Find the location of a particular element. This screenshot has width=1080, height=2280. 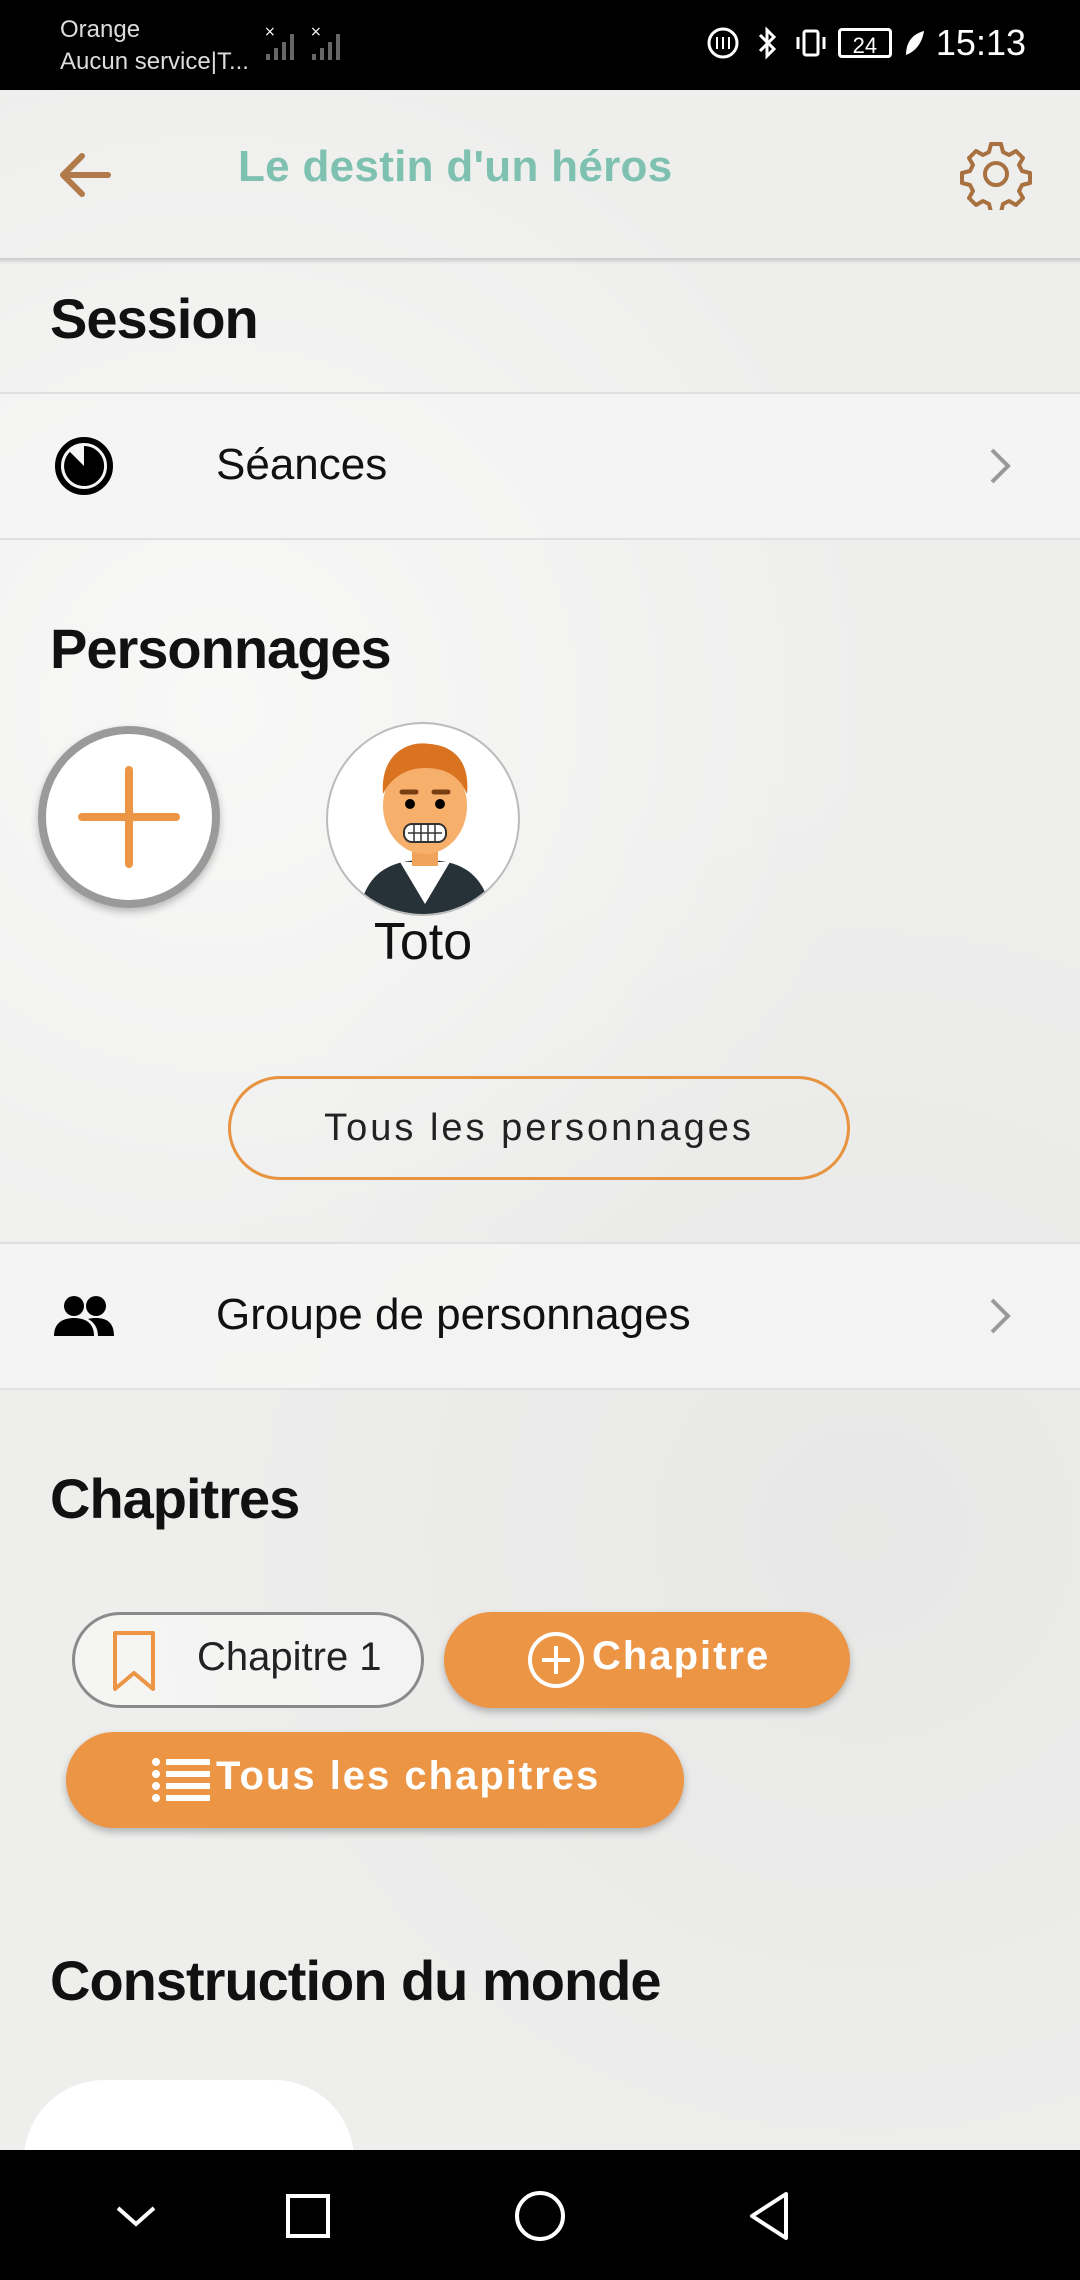

all-characters-button: Tous les personnages is located at coordinates (539, 1128).